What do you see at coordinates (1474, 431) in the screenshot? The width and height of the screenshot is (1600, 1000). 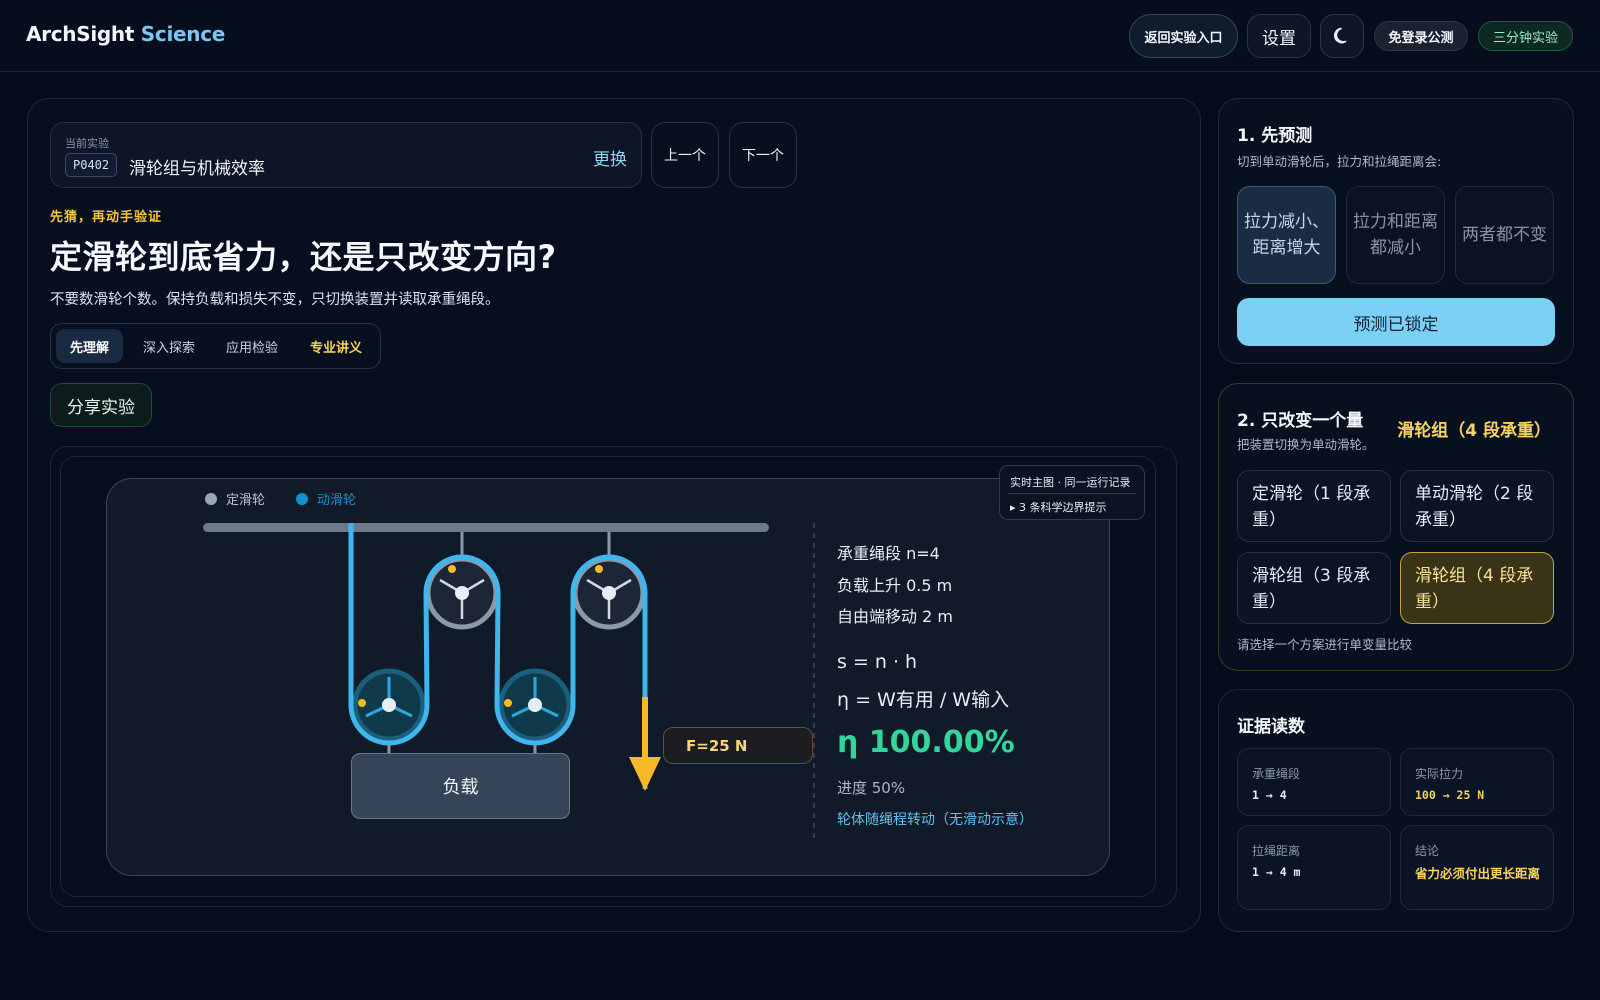 I see `current-setup-badge: 滑轮组（4 段承重）` at bounding box center [1474, 431].